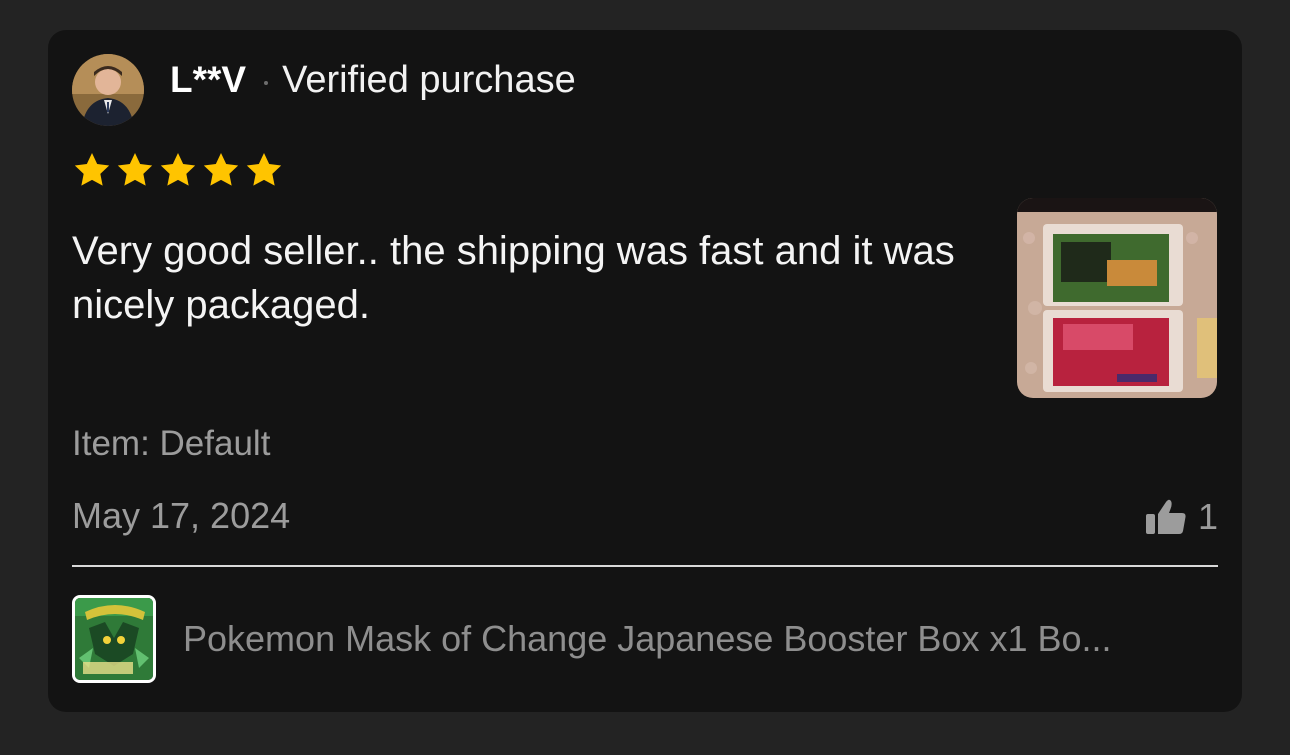  What do you see at coordinates (1165, 516) in the screenshot?
I see `thumbs-up-icon` at bounding box center [1165, 516].